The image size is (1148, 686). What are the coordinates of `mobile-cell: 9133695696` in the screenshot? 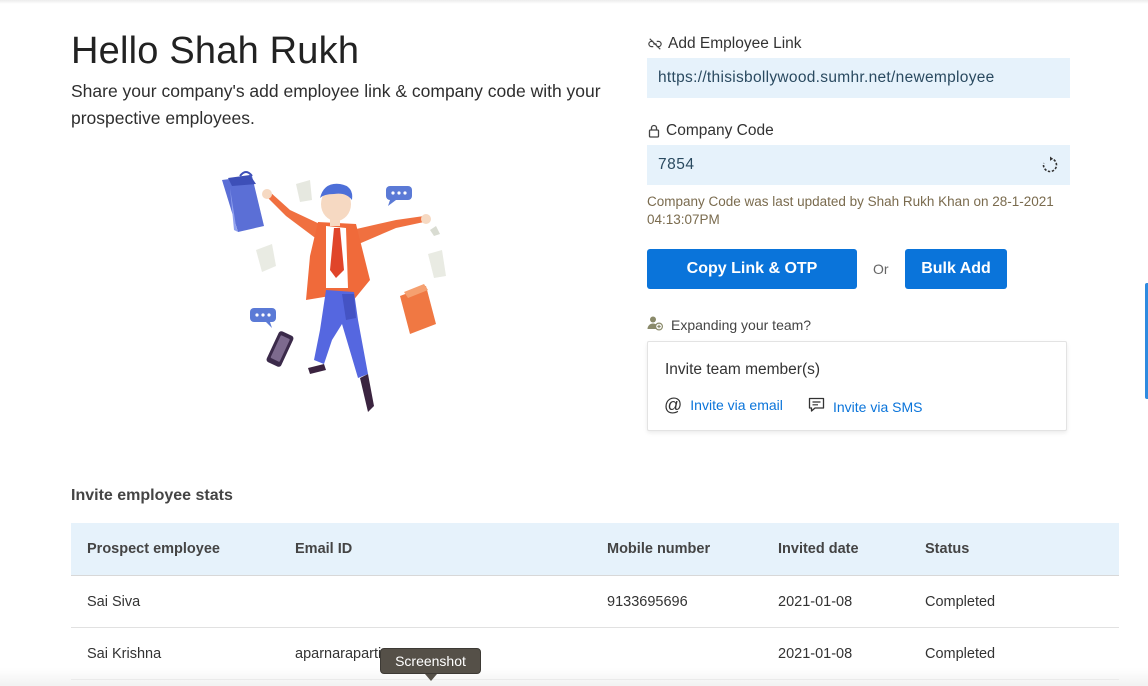 It's located at (647, 601).